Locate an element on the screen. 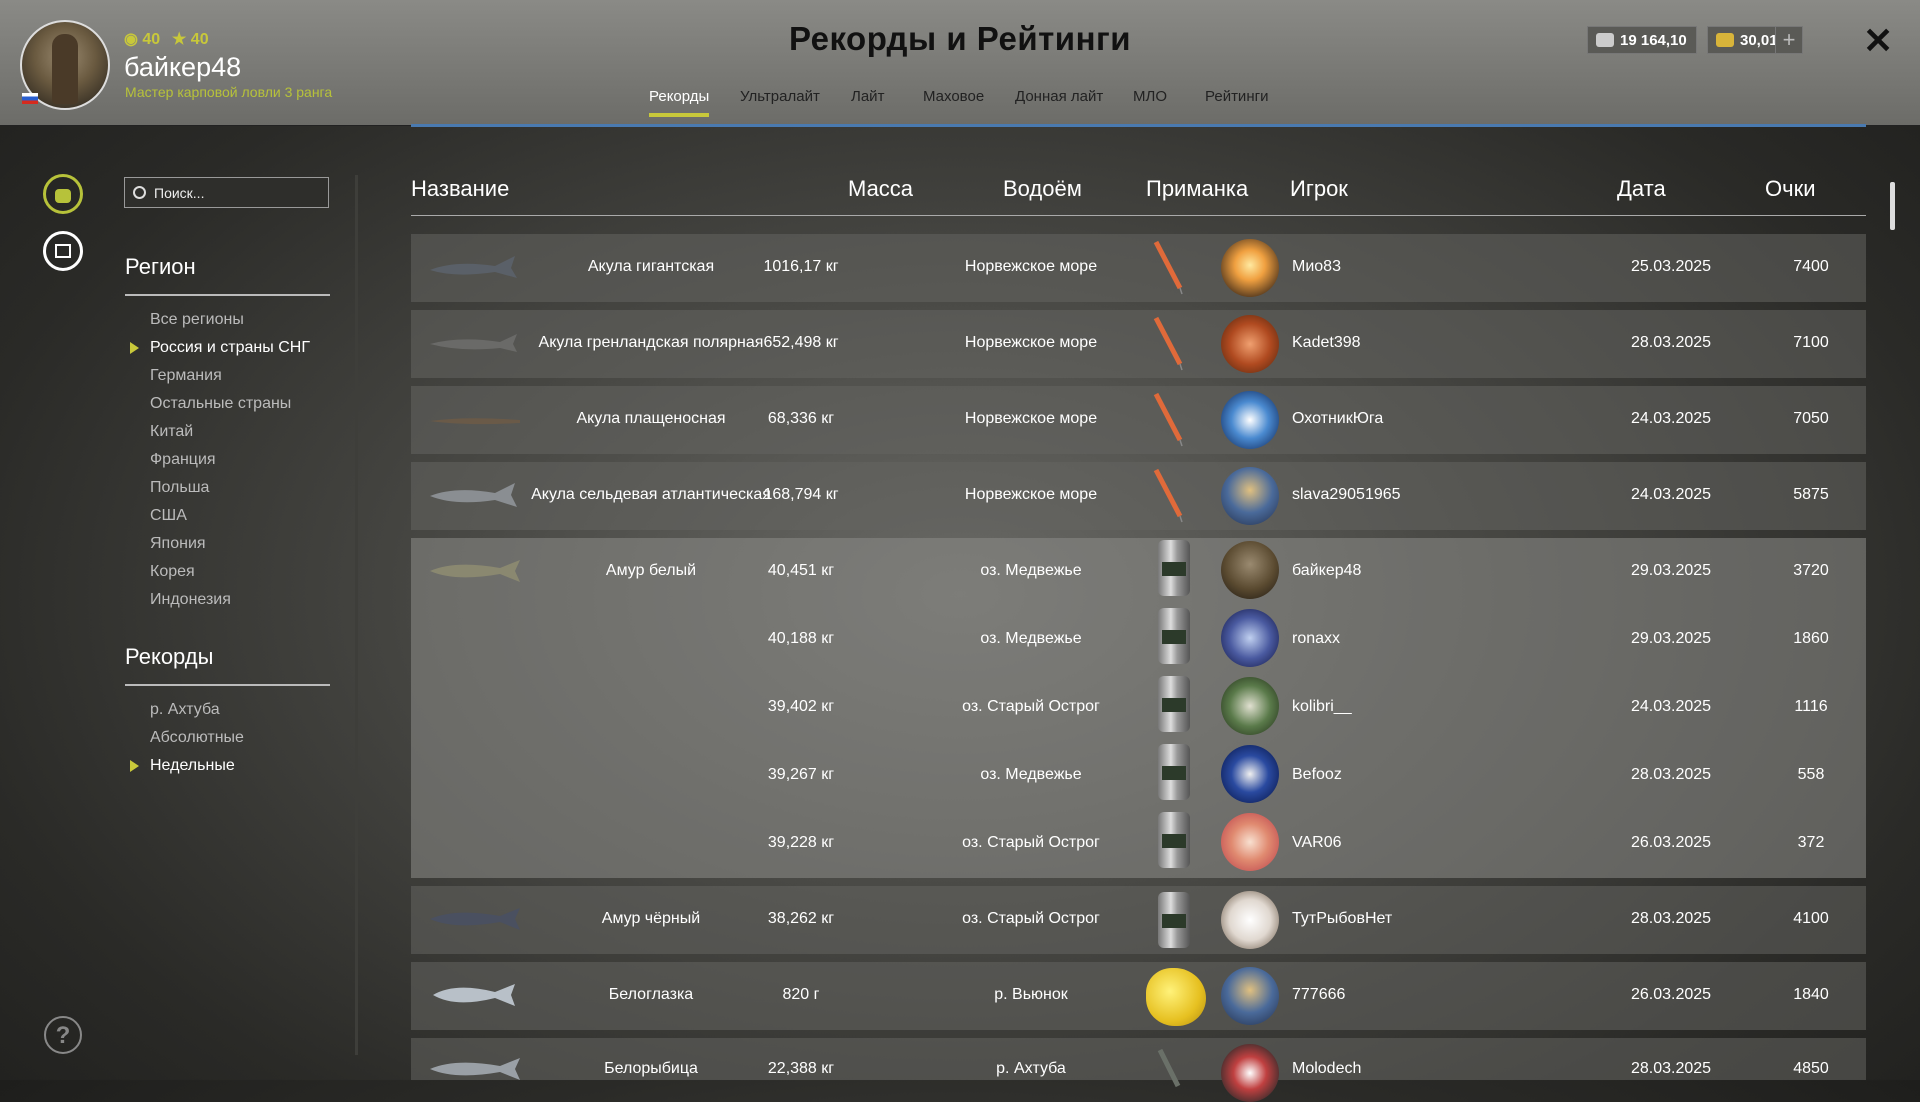  close-button: ✕ is located at coordinates (1878, 41).